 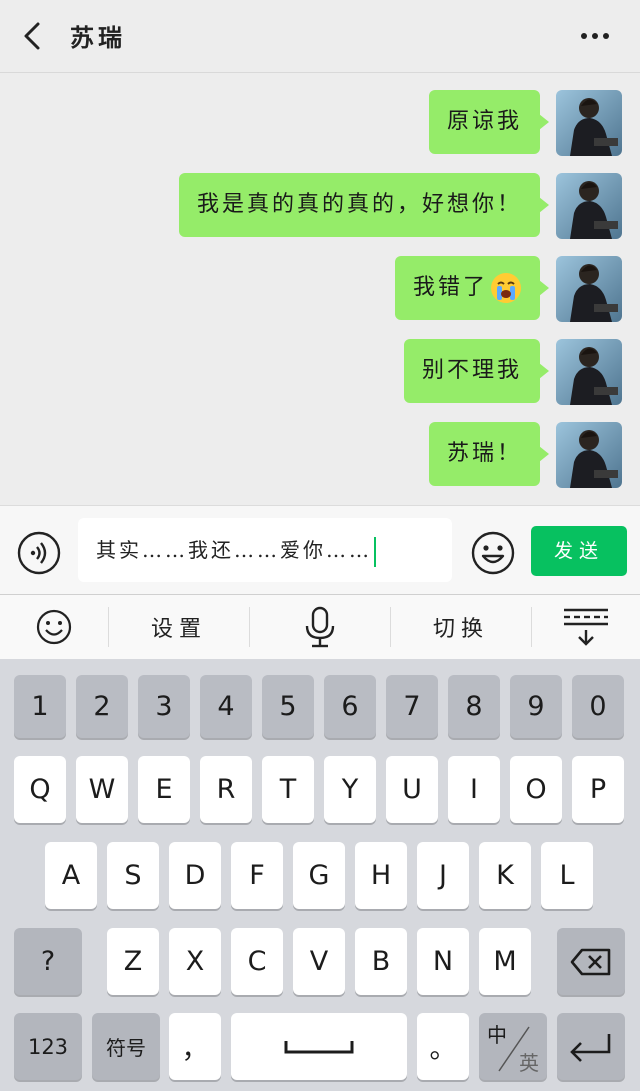 What do you see at coordinates (460, 629) in the screenshot?
I see `switch-label: 切换` at bounding box center [460, 629].